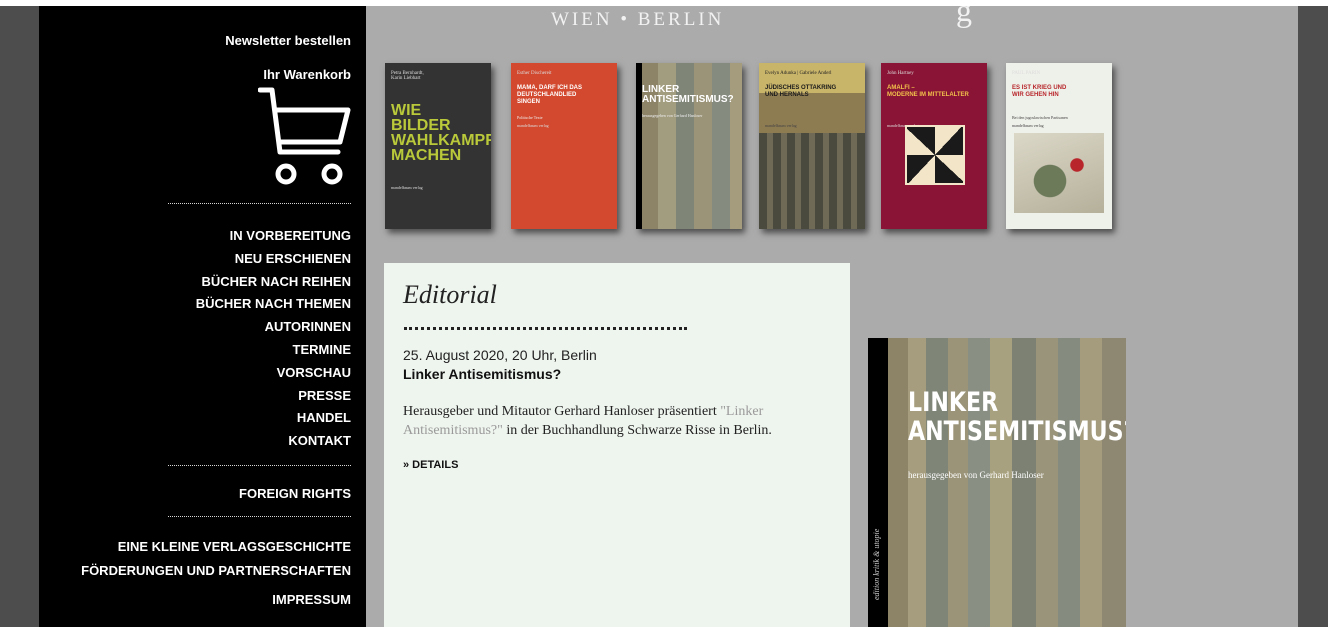 Image resolution: width=1328 pixels, height=629 pixels. I want to click on book-title: ES IST KRIEG UND WIR GEHEN HIN, so click(1039, 91).